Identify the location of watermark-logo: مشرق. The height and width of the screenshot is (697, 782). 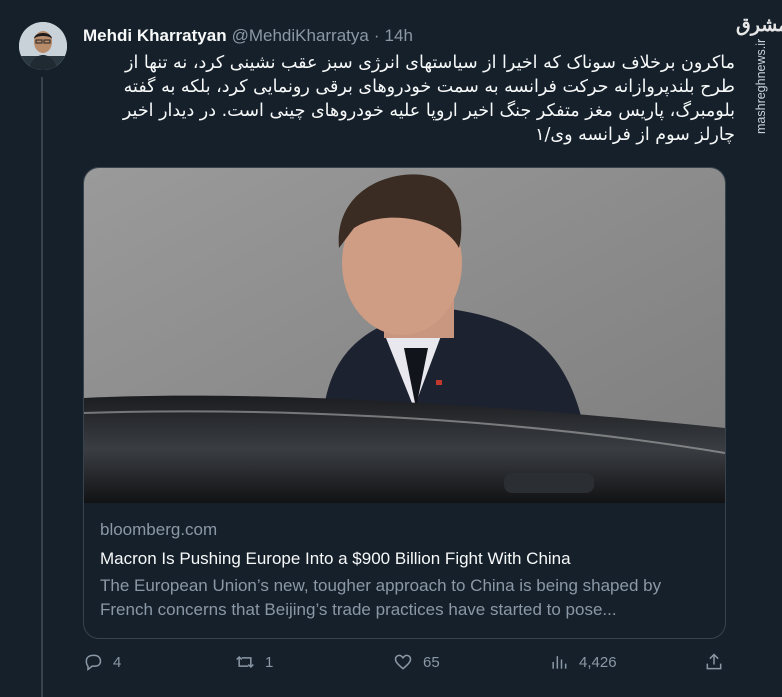
(759, 25).